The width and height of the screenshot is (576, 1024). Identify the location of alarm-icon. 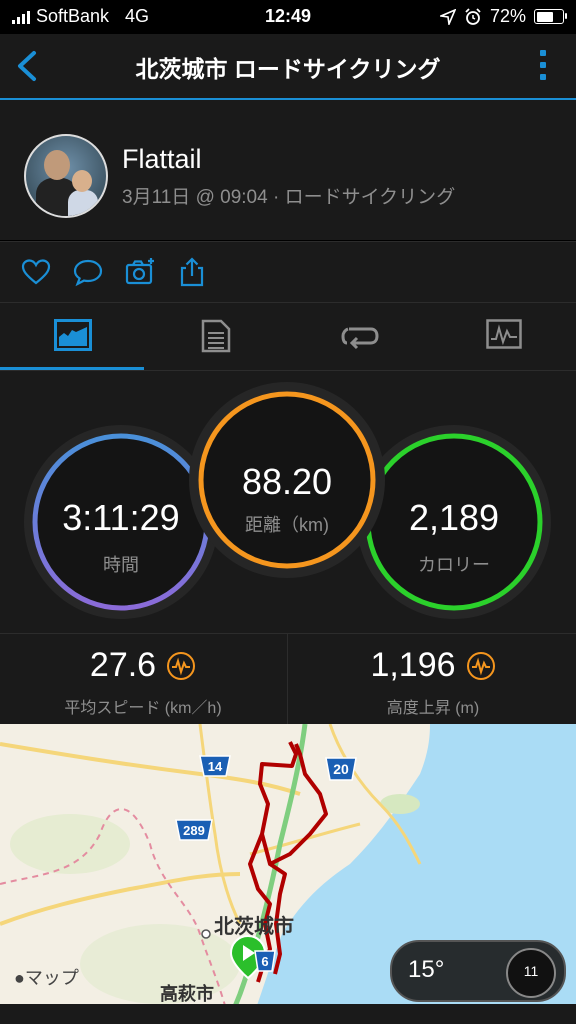
(473, 16).